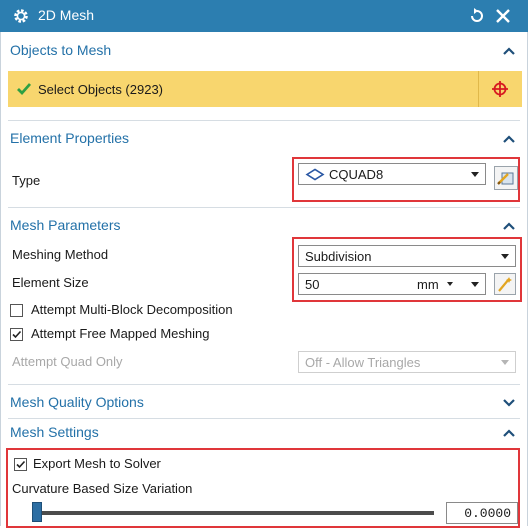 This screenshot has height=528, width=528. What do you see at coordinates (264, 139) in the screenshot?
I see `section-element-properties: Element Properties` at bounding box center [264, 139].